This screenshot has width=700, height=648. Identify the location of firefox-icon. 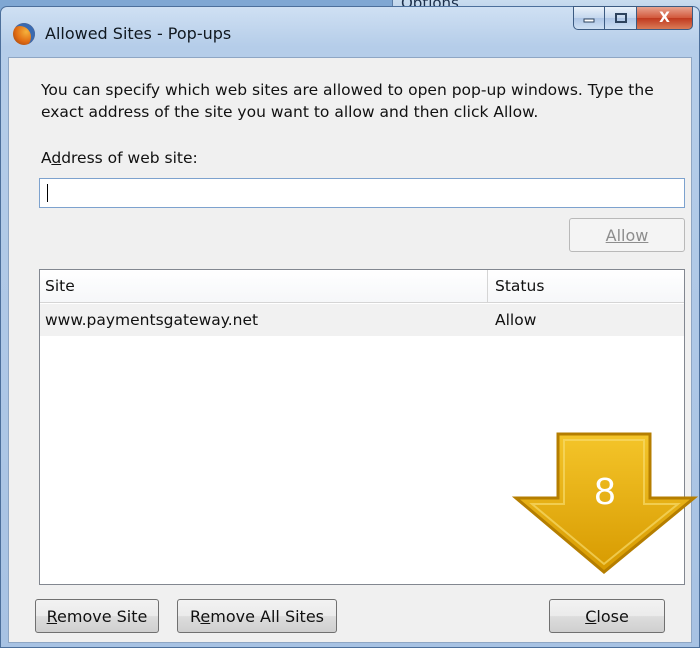
(24, 34).